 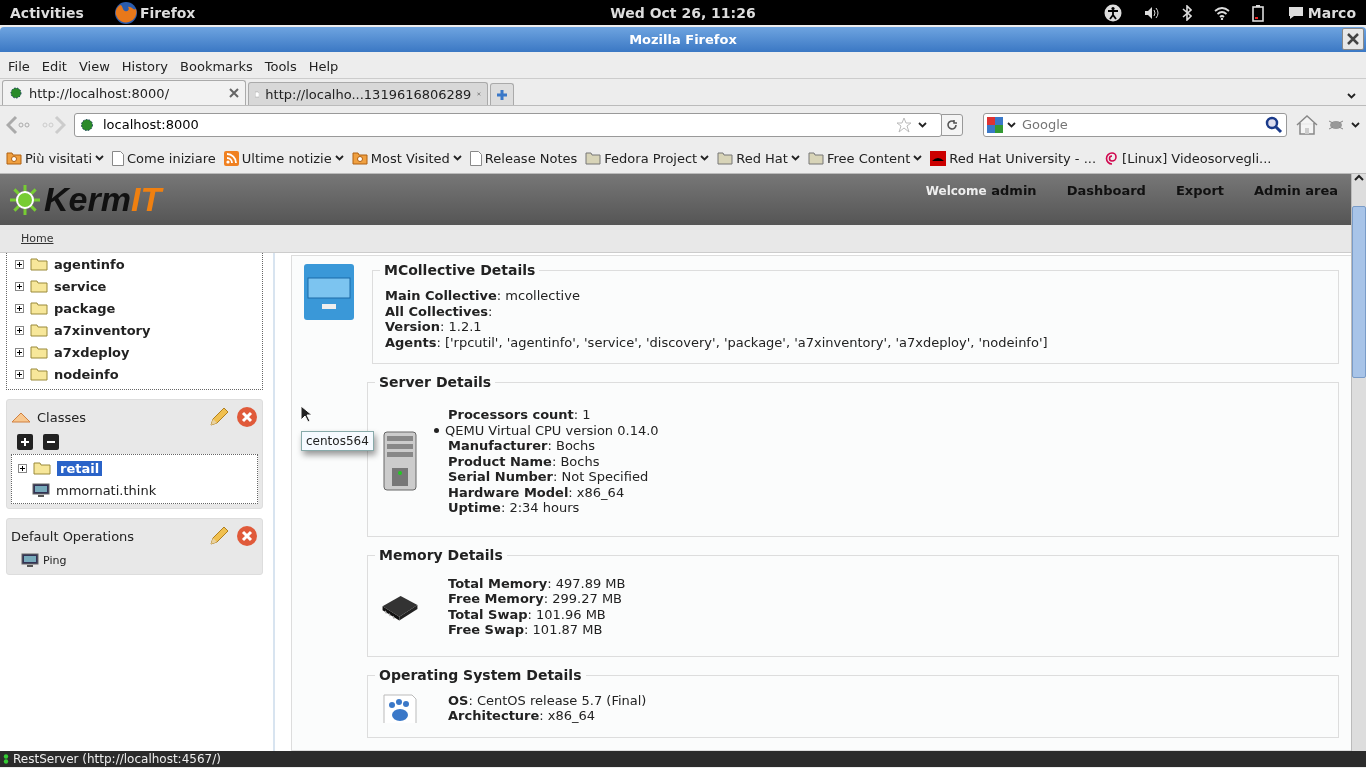 I want to click on window-title: Mozilla Firefox, so click(x=683, y=39).